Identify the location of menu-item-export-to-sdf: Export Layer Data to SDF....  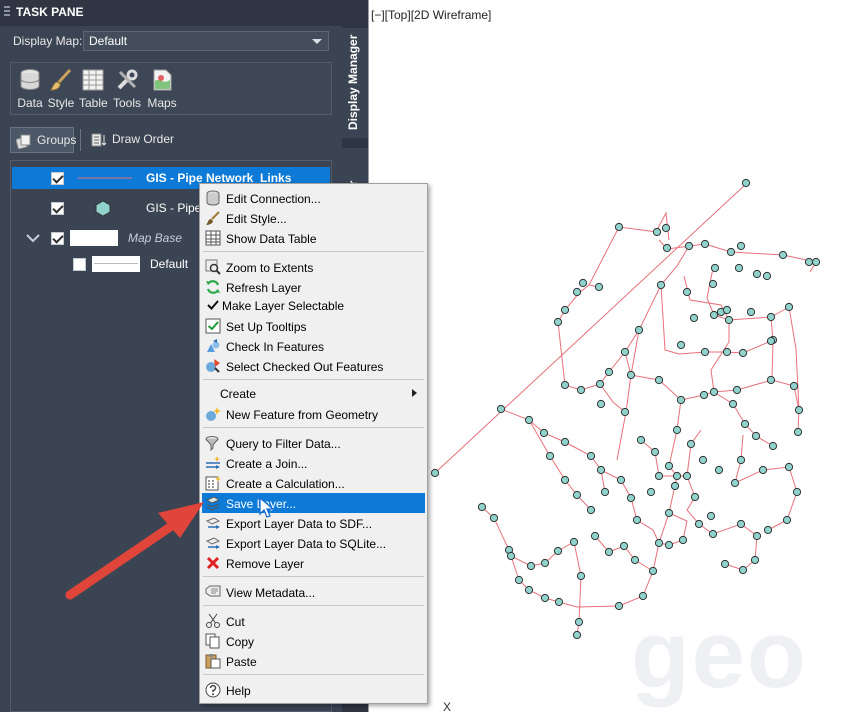
(313, 523).